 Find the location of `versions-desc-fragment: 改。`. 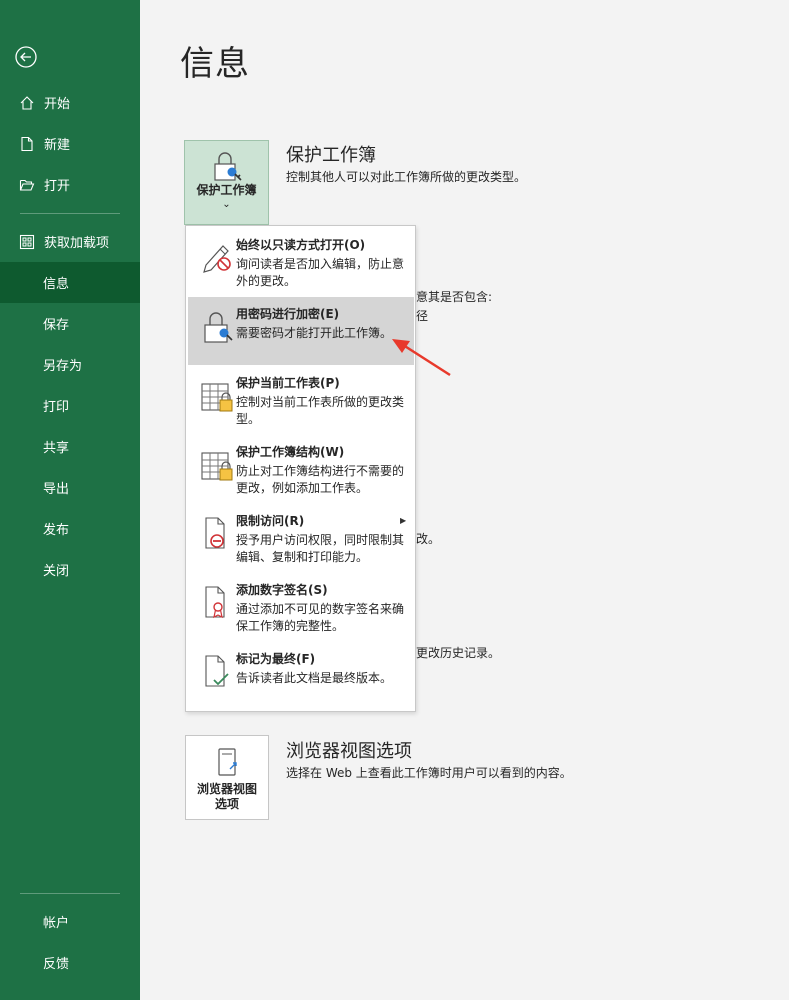

versions-desc-fragment: 改。 is located at coordinates (428, 539).